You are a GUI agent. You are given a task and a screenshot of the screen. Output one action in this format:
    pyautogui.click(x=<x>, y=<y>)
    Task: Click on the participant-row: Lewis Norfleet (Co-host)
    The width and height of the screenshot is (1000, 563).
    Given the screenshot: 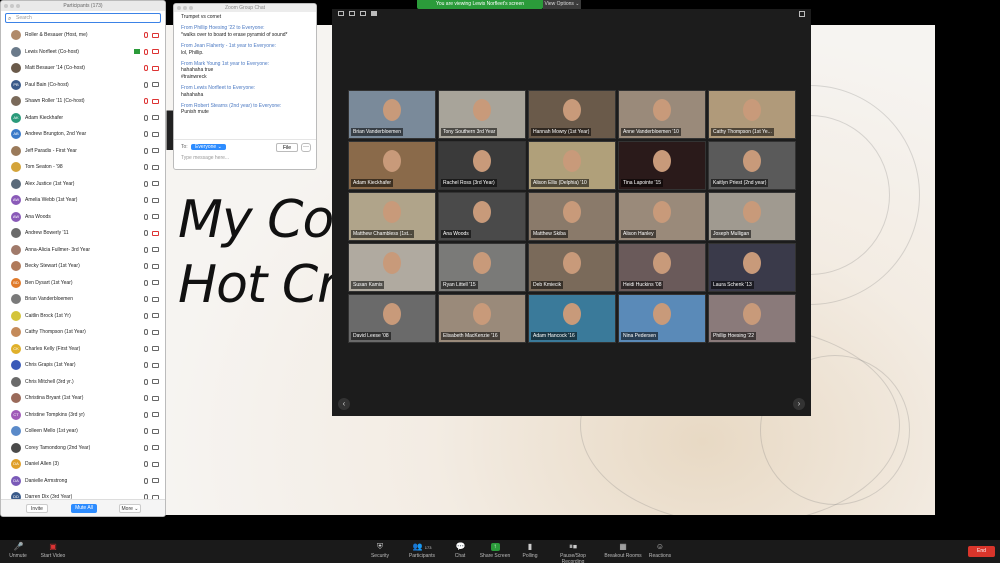 What is the action you would take?
    pyautogui.click(x=83, y=52)
    